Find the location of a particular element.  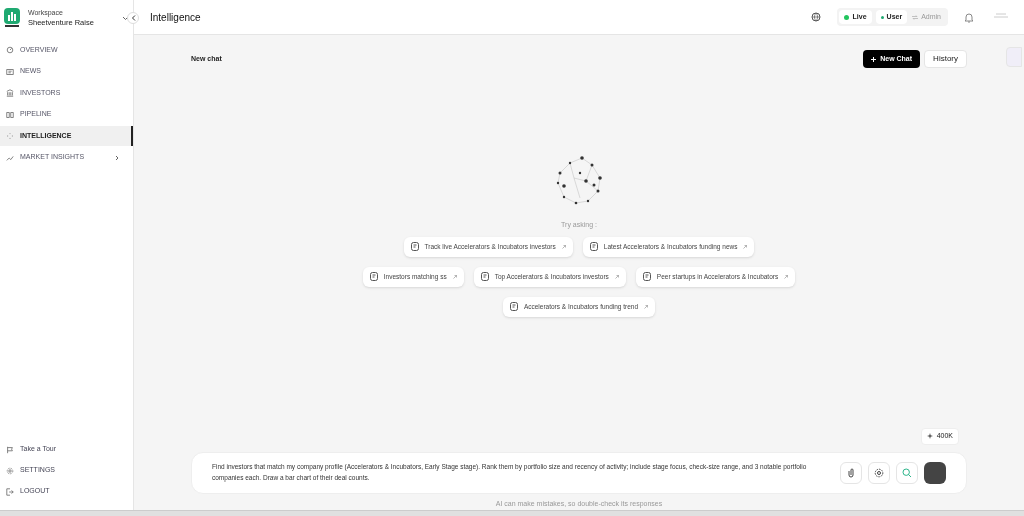

collapse-sidebar-button is located at coordinates (133, 18).